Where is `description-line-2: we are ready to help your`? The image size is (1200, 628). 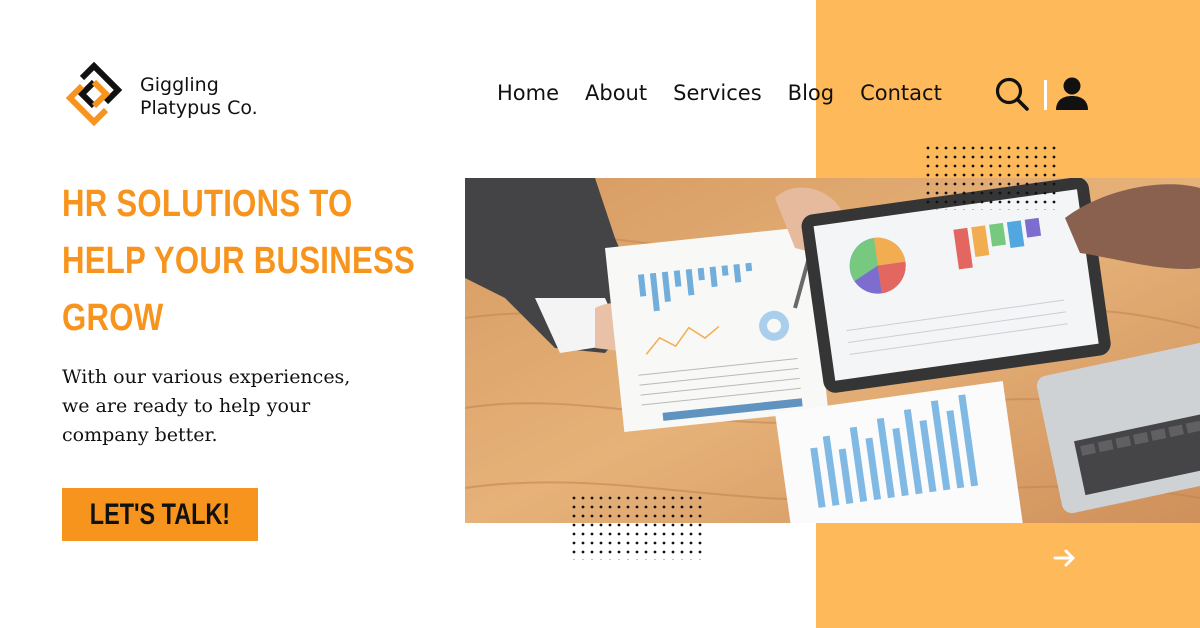 description-line-2: we are ready to help your is located at coordinates (186, 406).